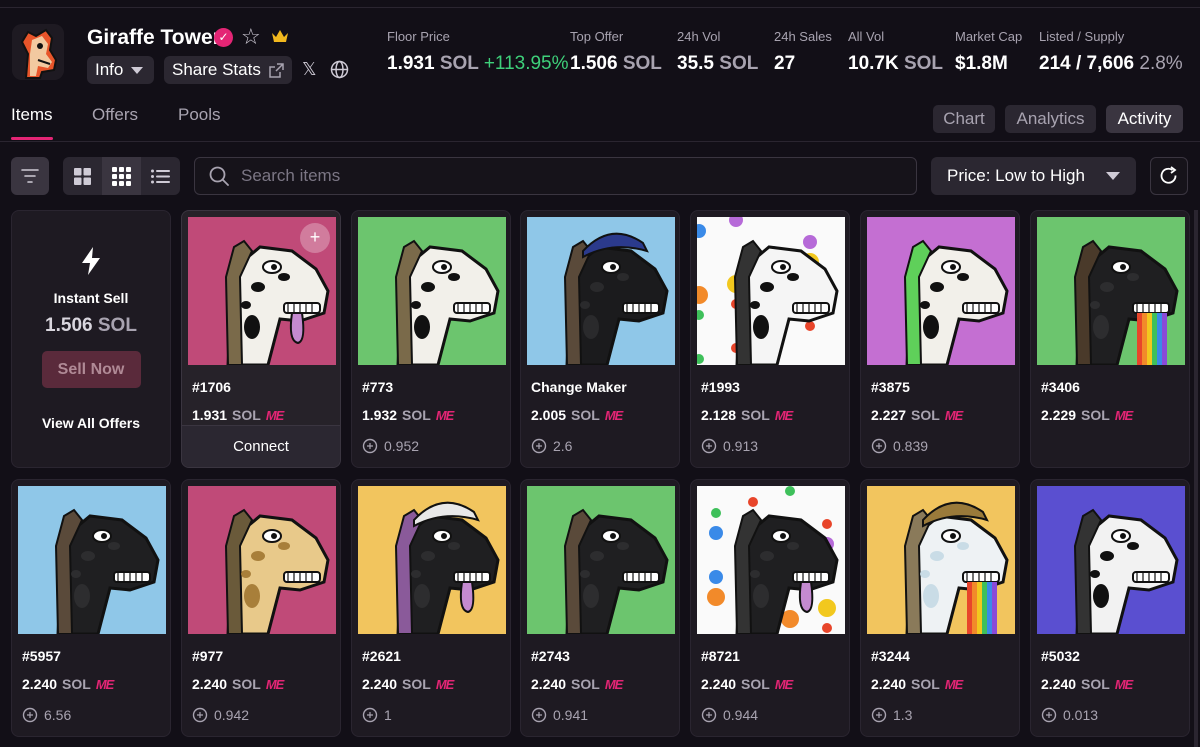 This screenshot has width=1200, height=747. What do you see at coordinates (261, 339) in the screenshot?
I see `nft-card: + #1706 1.931 SOL ME Connect` at bounding box center [261, 339].